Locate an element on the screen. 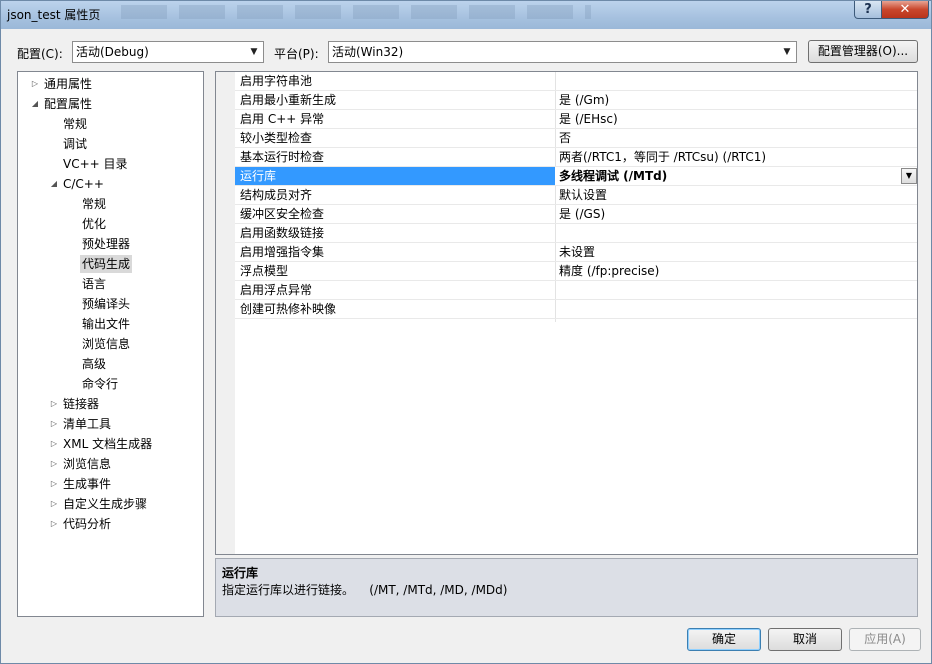  property-row: 启用函数级链接 is located at coordinates (576, 233).